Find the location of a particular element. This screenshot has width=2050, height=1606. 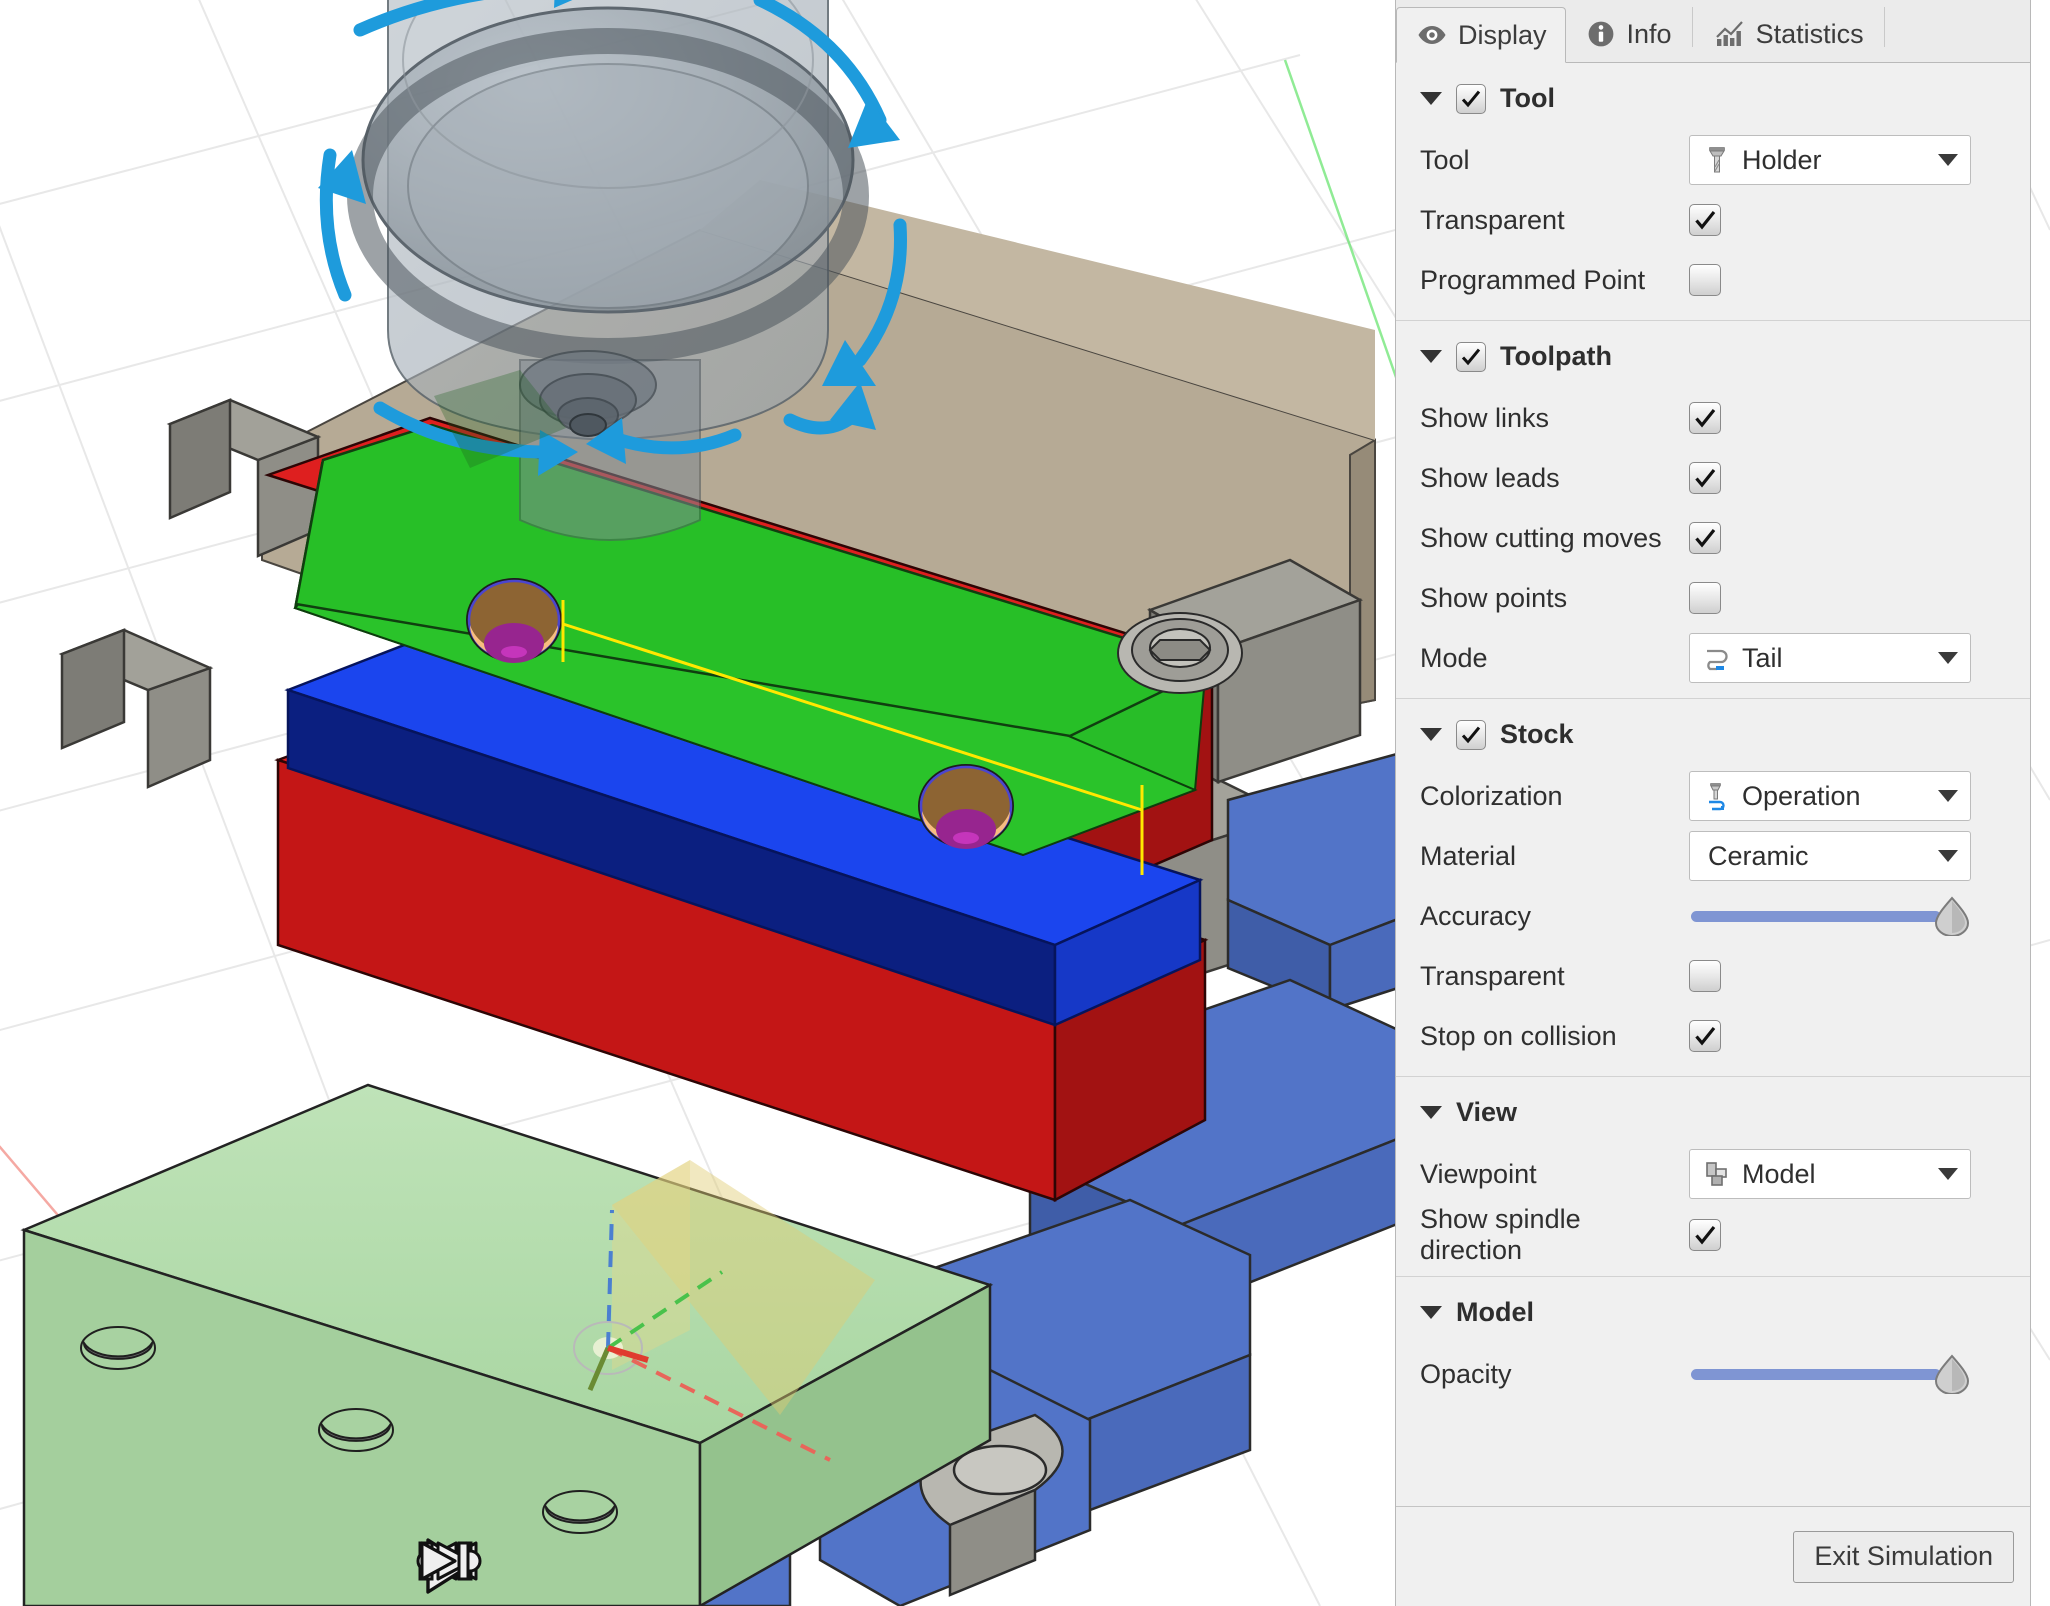

exit-simulation-button: Exit Simulation is located at coordinates (1903, 1556).